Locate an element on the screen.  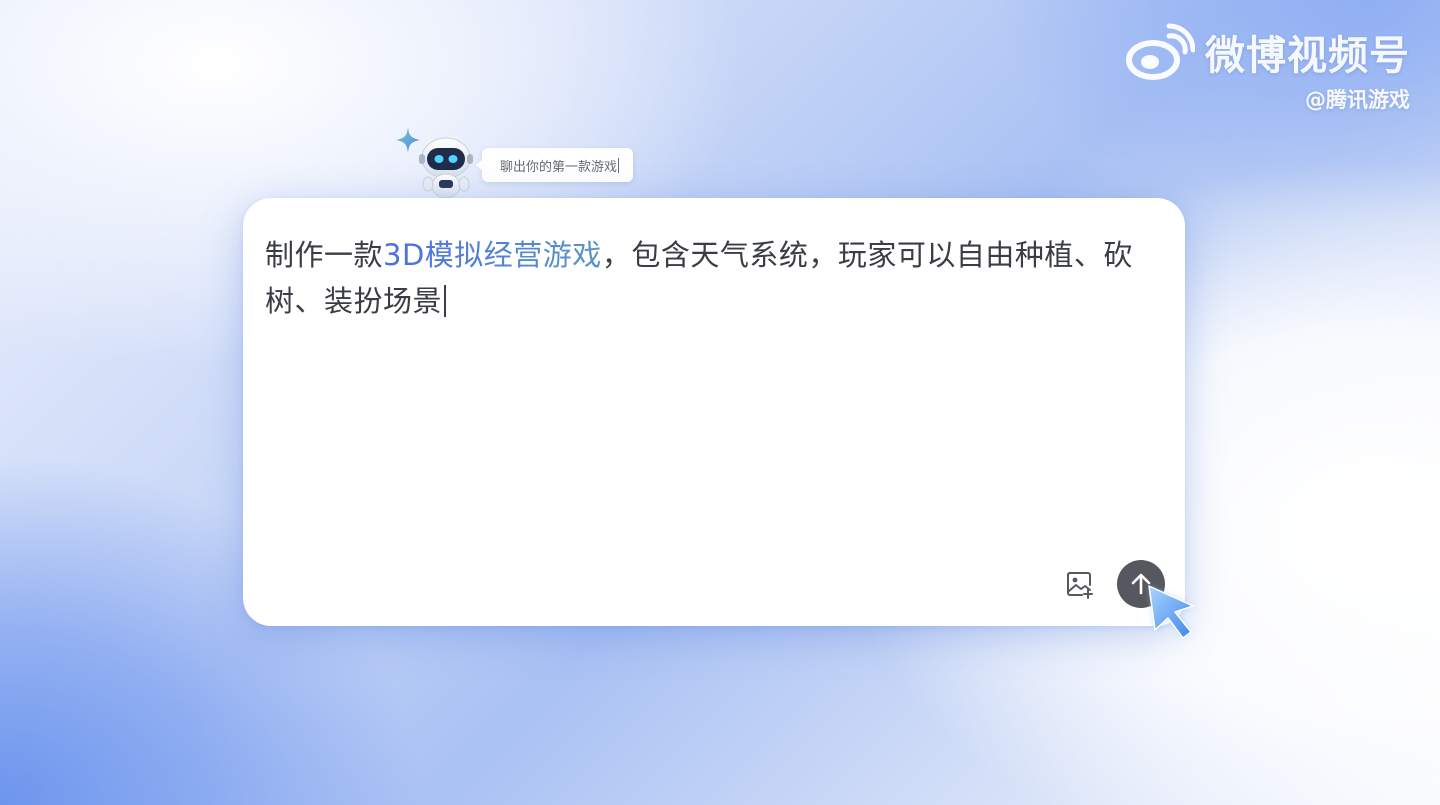
bubble-text-caret is located at coordinates (619, 165).